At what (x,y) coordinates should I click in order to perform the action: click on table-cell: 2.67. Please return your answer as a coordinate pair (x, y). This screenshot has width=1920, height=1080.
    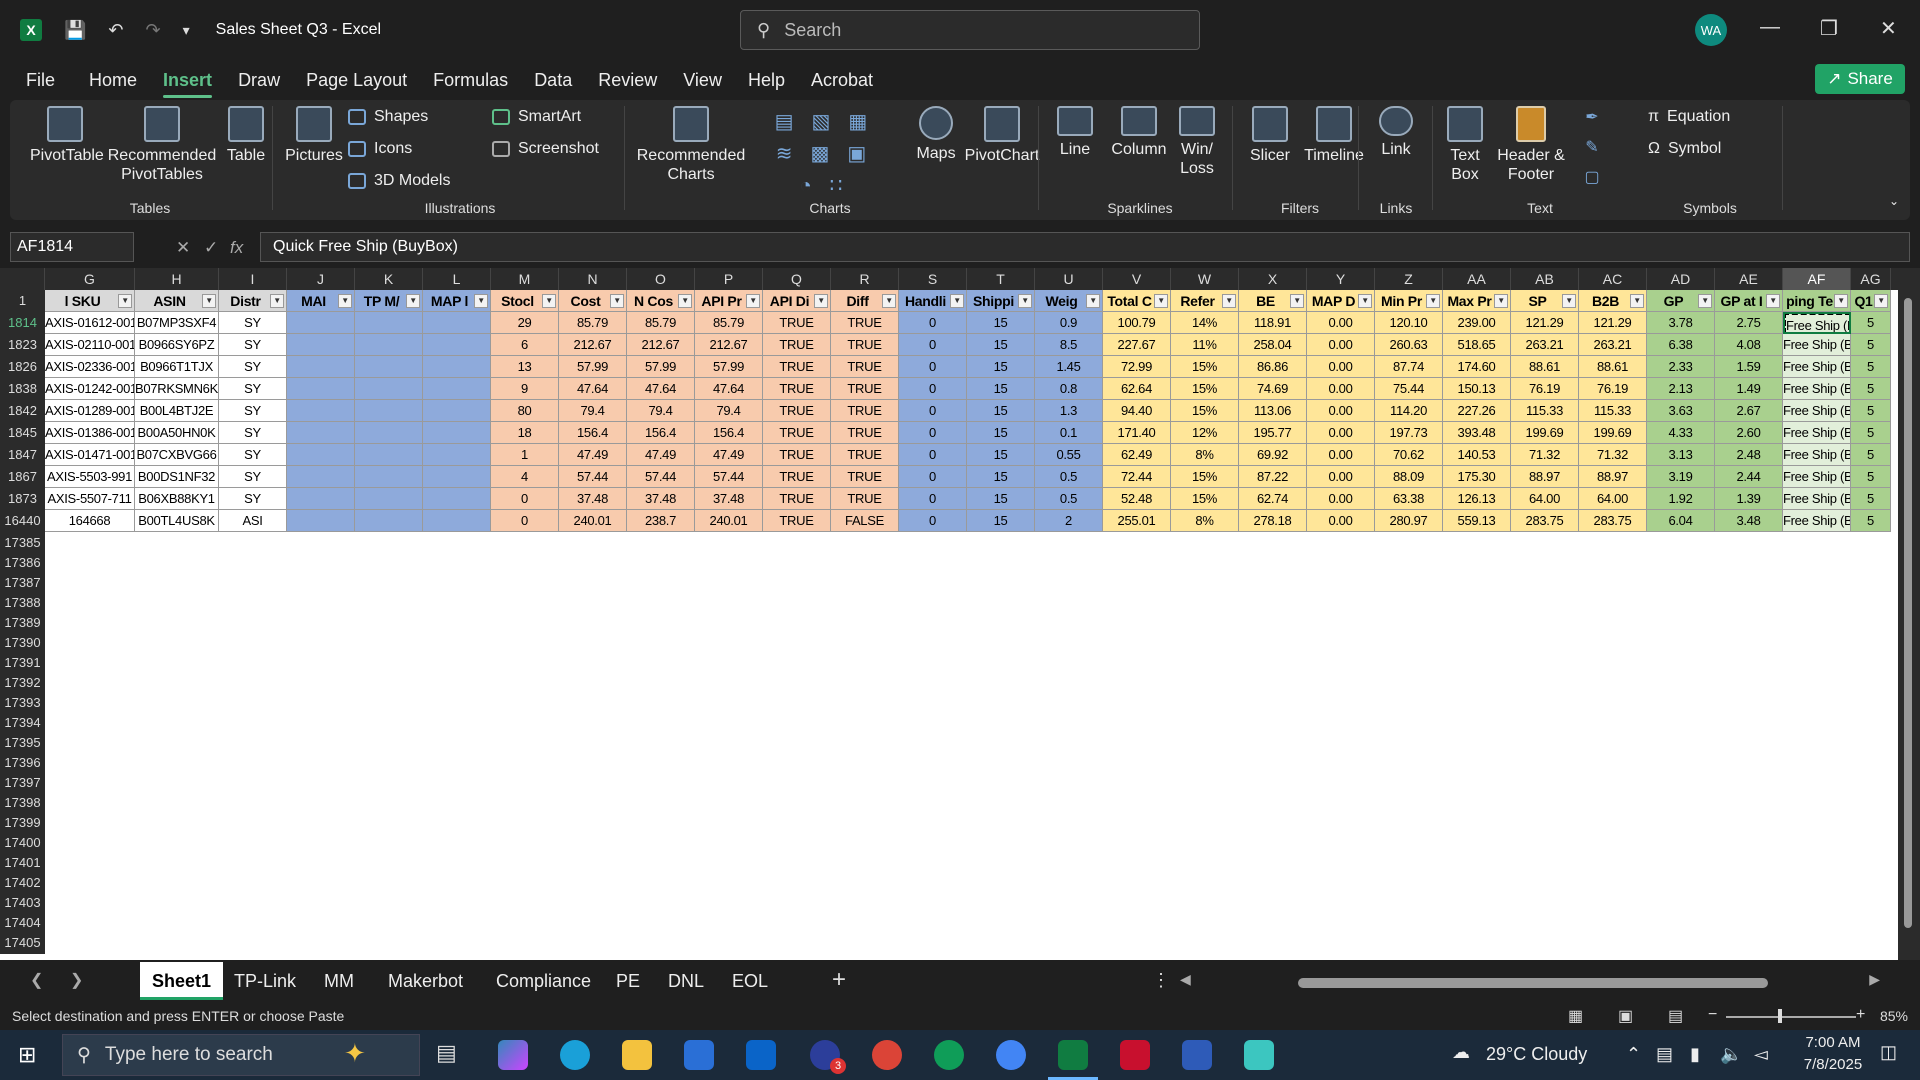
    Looking at the image, I should click on (1749, 411).